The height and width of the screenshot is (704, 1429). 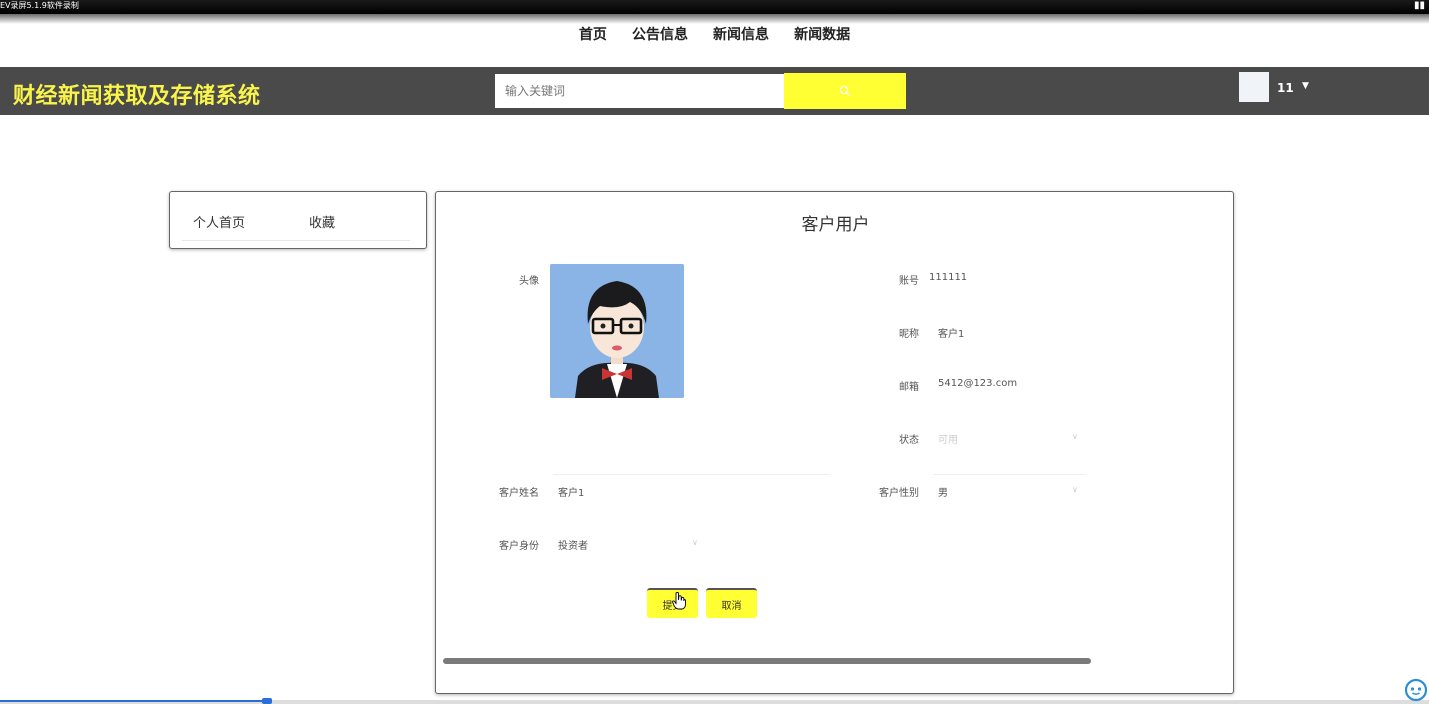 What do you see at coordinates (639, 91) in the screenshot?
I see `search-input` at bounding box center [639, 91].